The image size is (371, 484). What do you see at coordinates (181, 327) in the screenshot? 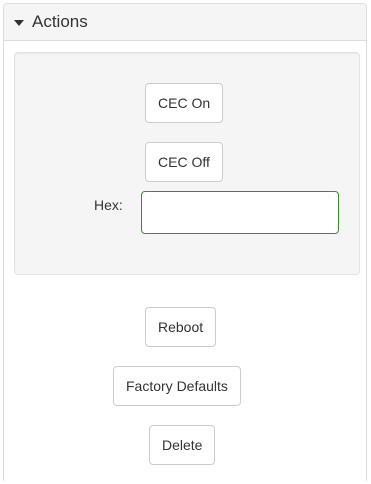
I see `reboot-button: Reboot` at bounding box center [181, 327].